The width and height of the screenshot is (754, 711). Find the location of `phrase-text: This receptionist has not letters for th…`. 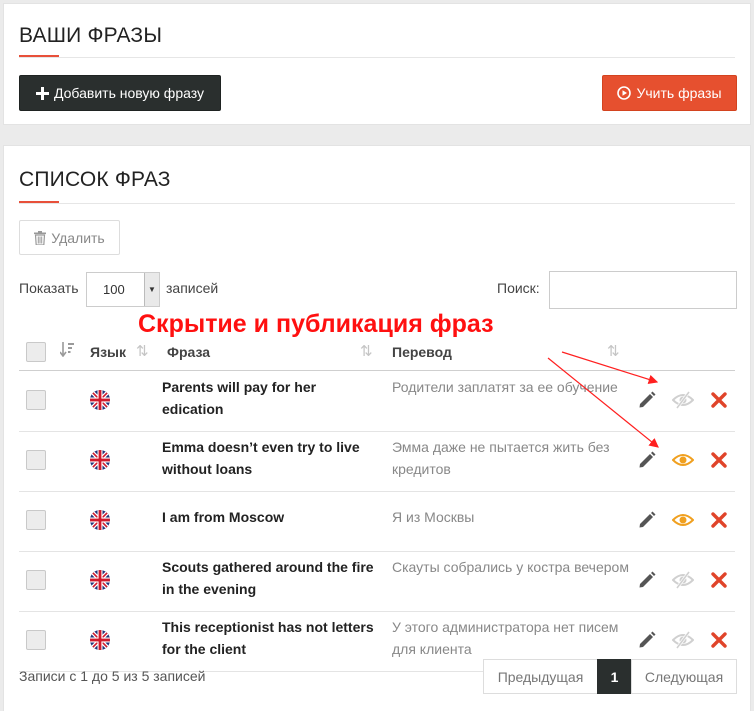

phrase-text: This receptionist has not letters for th… is located at coordinates (268, 638).